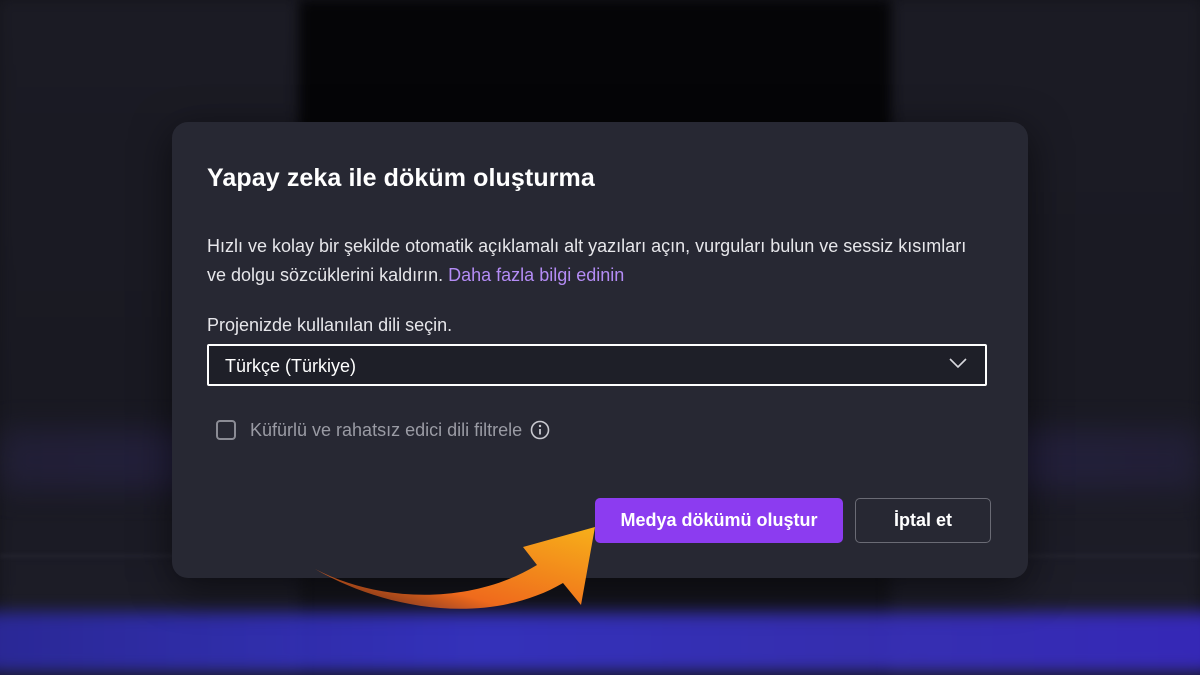  What do you see at coordinates (540, 430) in the screenshot?
I see `info-icon` at bounding box center [540, 430].